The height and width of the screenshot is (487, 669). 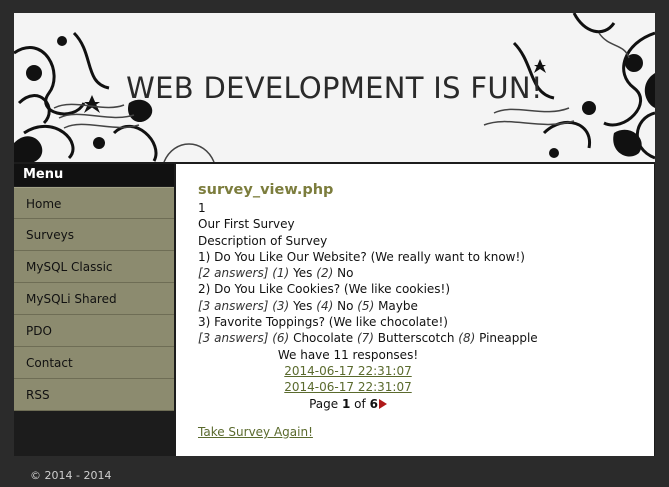 I want to click on footer-copyright: © 2014 - 2014, so click(x=71, y=475).